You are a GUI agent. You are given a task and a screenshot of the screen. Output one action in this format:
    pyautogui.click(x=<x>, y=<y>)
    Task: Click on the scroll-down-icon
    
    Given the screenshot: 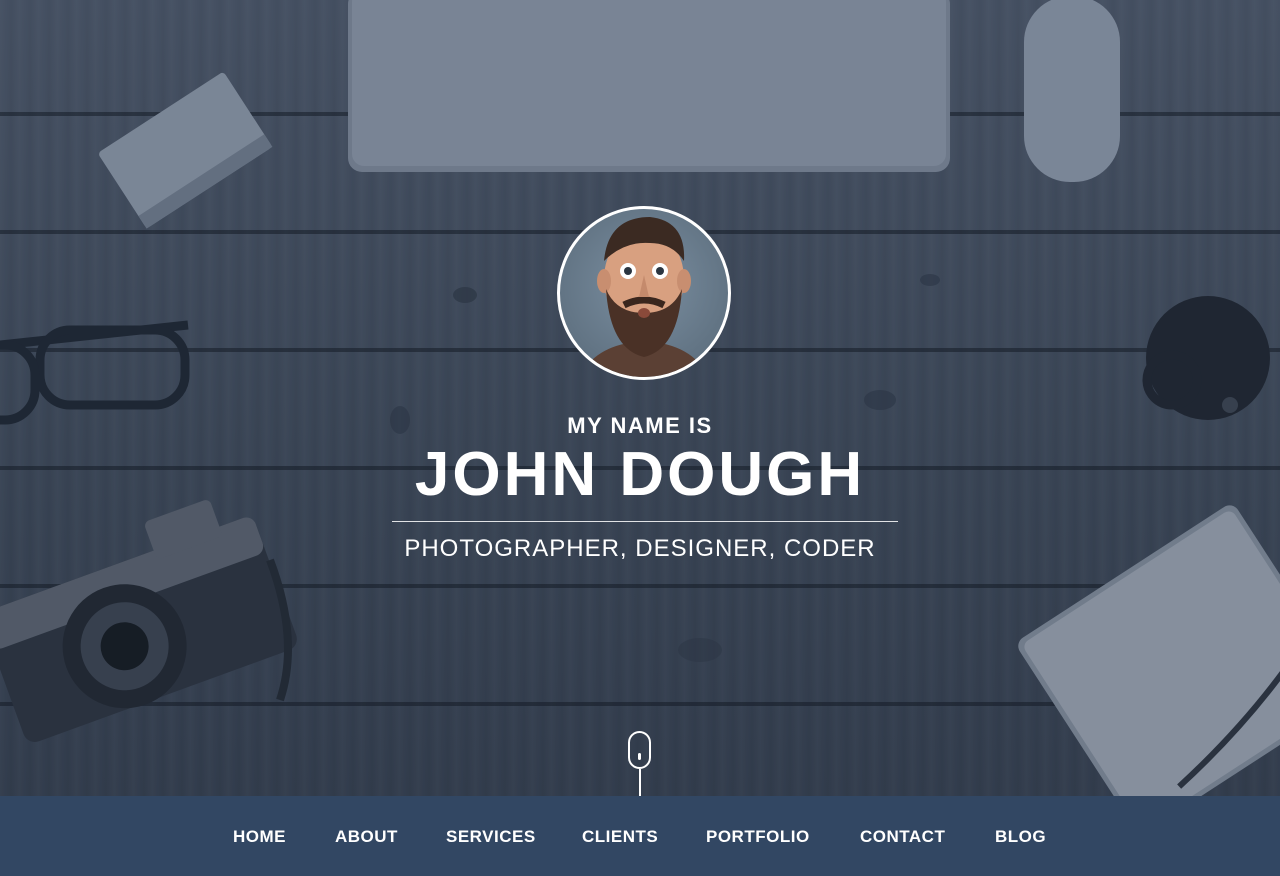 What is the action you would take?
    pyautogui.click(x=639, y=750)
    